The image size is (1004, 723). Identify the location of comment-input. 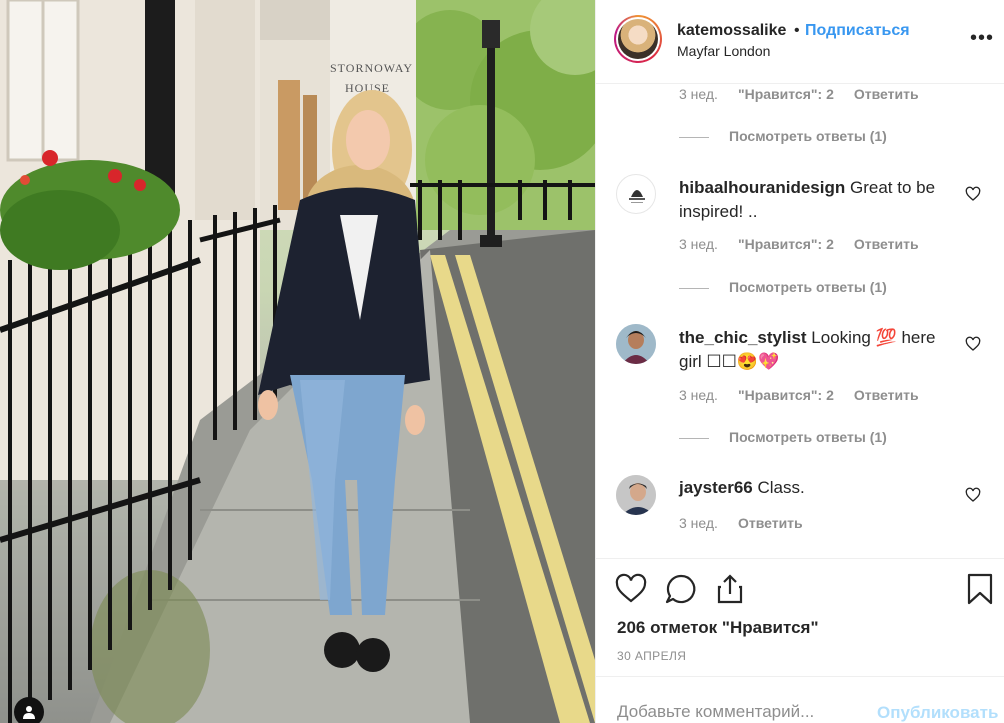
(742, 712).